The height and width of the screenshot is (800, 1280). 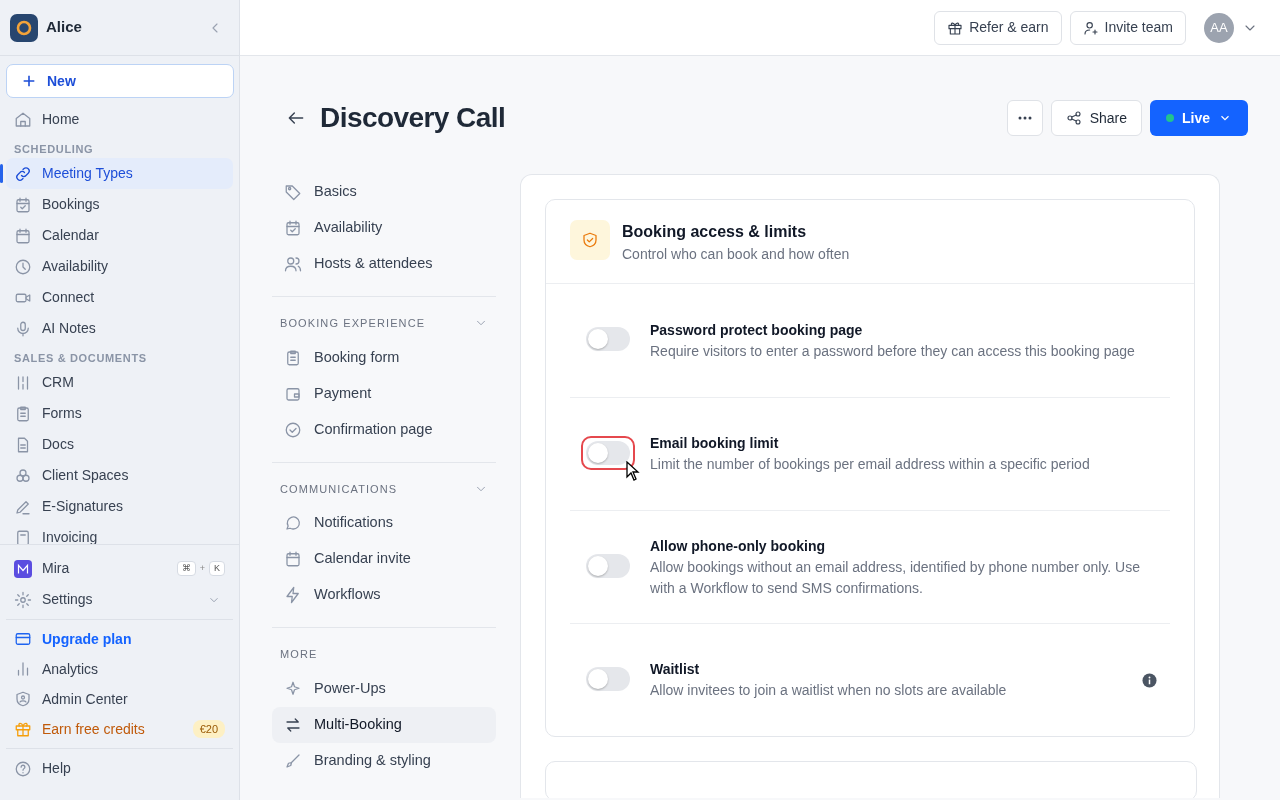 I want to click on assistant-logo, so click(x=23, y=568).